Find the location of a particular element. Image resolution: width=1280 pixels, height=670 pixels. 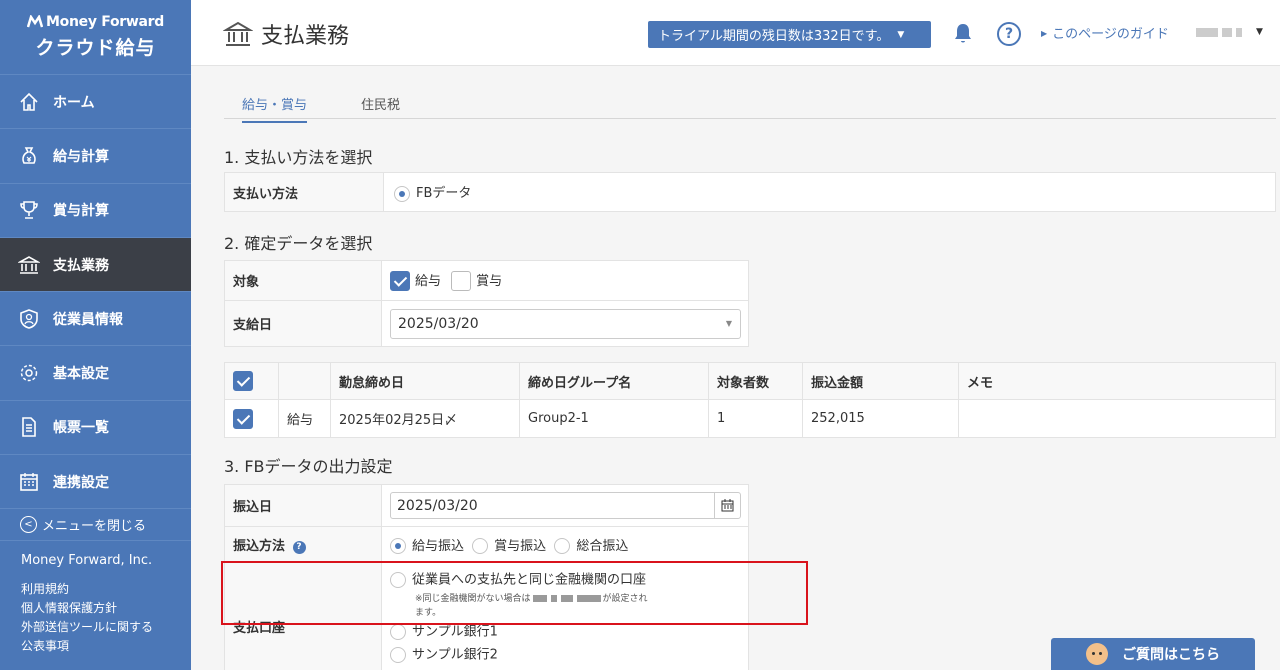

bank2-option: サンプル銀行2 is located at coordinates (569, 658).